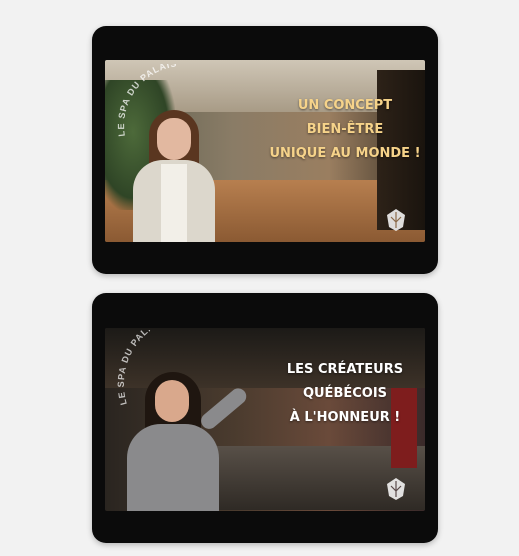  What do you see at coordinates (345, 393) in the screenshot?
I see `headline-line: QUÉBÉCOIS` at bounding box center [345, 393].